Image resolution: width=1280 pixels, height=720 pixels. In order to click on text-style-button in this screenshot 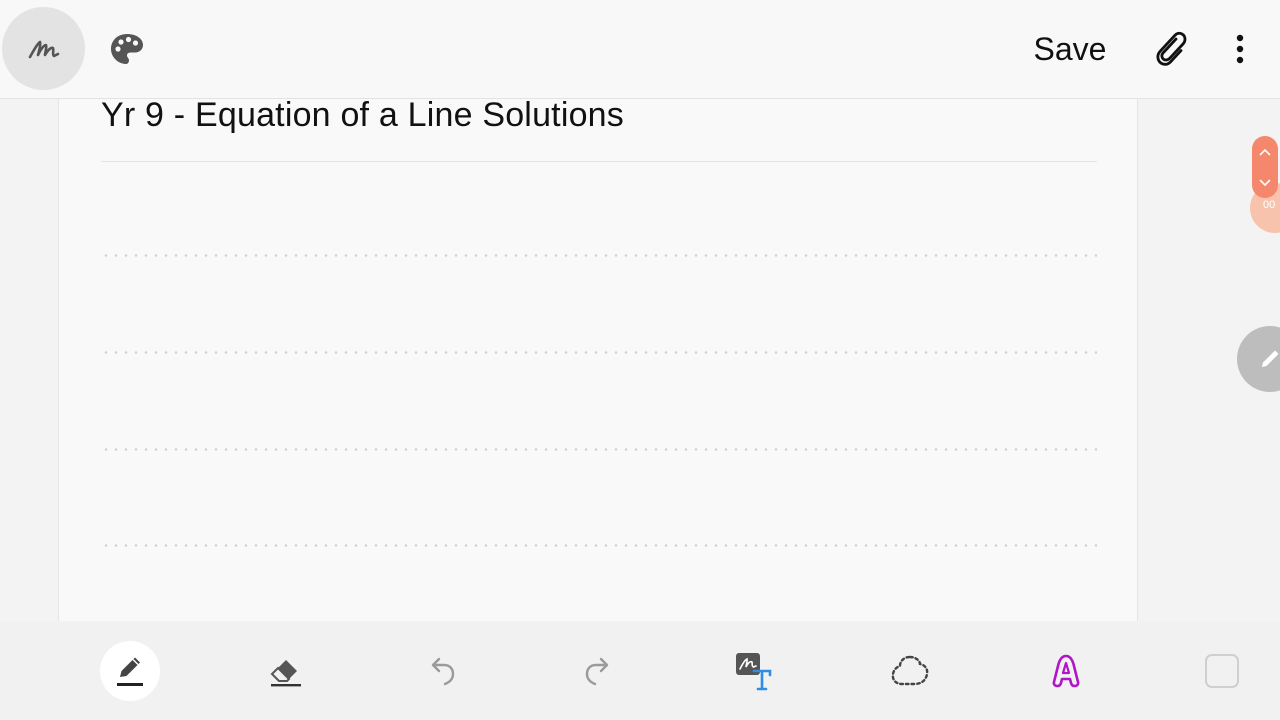, I will do `click(1066, 671)`.